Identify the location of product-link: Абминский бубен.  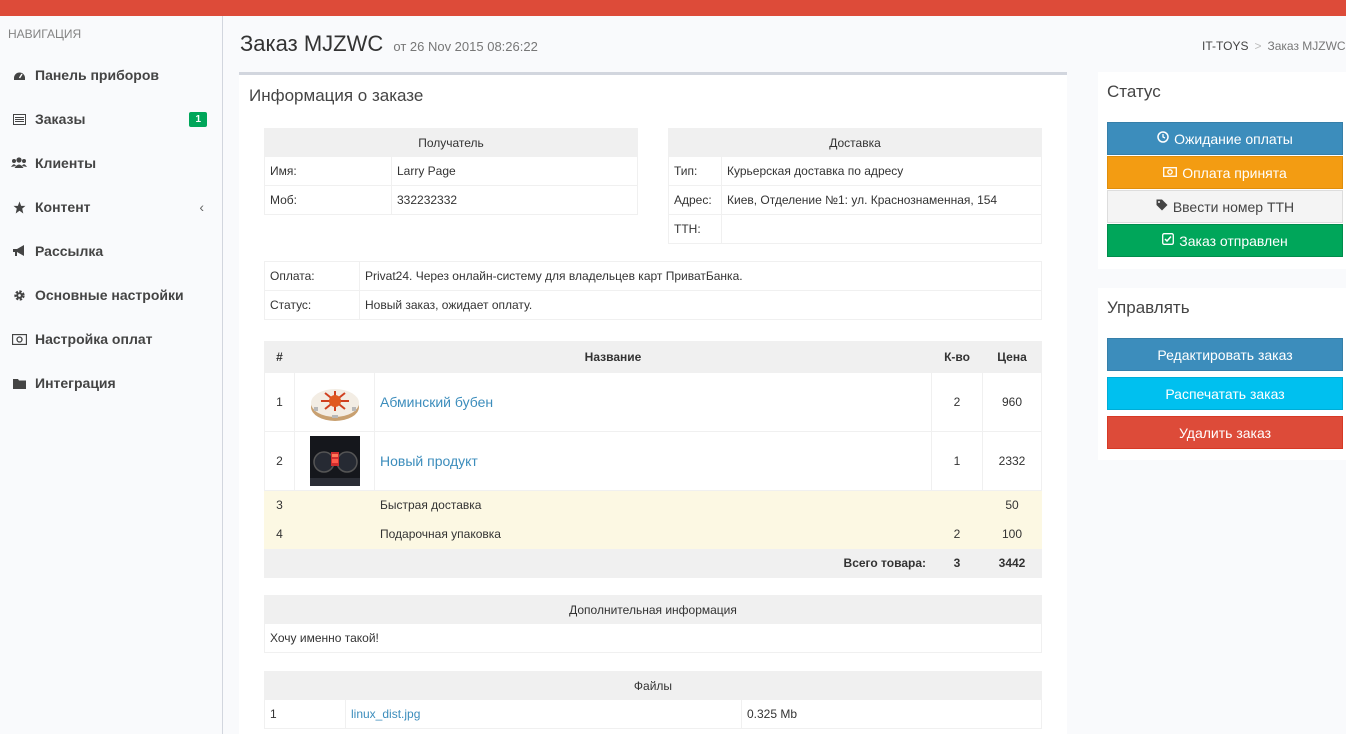
(436, 402).